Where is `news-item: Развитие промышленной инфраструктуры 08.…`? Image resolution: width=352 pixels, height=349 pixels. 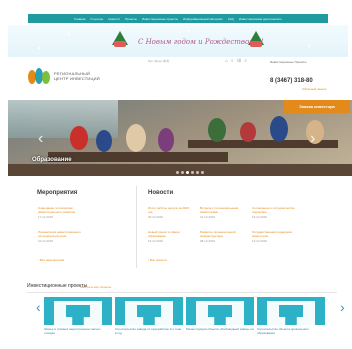
news-item: Развитие промышленной инфраструктуры 08.… is located at coordinates (222, 236).